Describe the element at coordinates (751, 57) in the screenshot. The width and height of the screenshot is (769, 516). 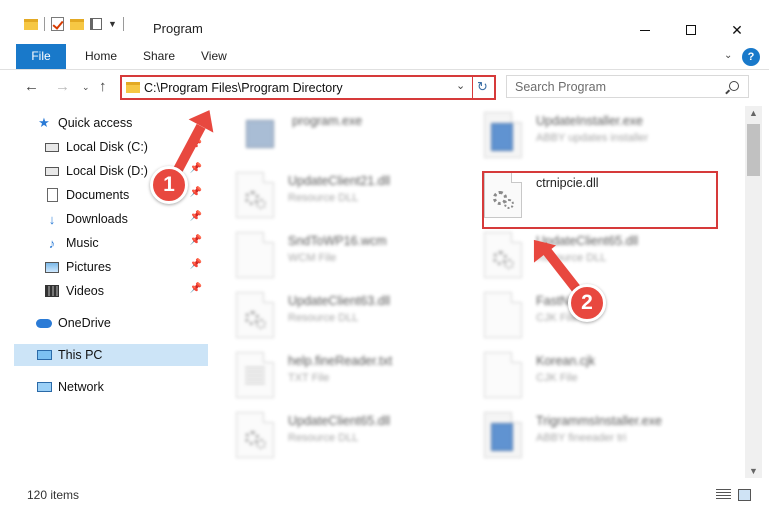
I see `help-icon: ?` at that location.